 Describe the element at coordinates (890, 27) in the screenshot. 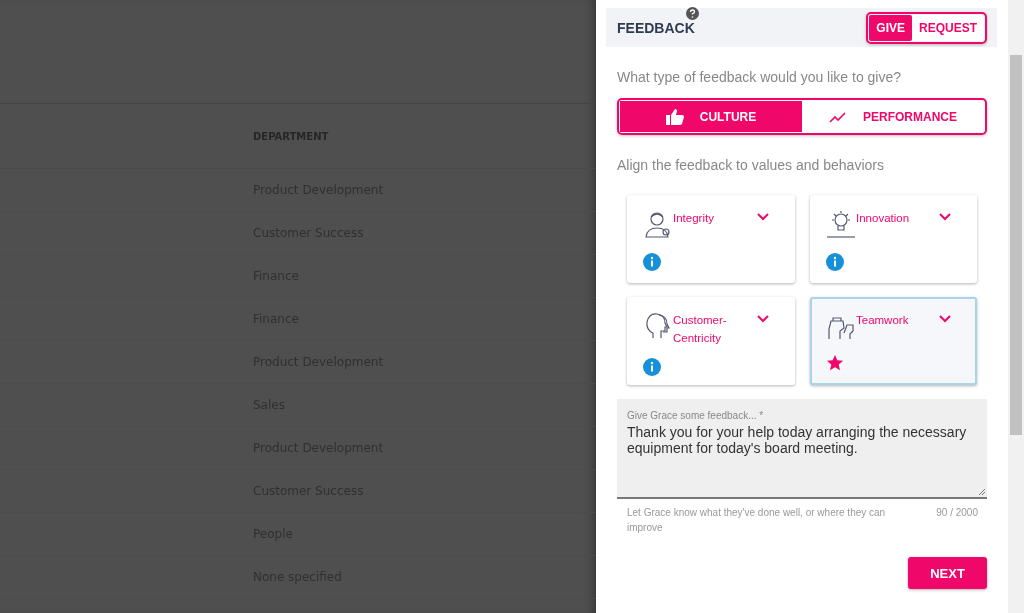

I see `mode-tab: GIVE` at that location.